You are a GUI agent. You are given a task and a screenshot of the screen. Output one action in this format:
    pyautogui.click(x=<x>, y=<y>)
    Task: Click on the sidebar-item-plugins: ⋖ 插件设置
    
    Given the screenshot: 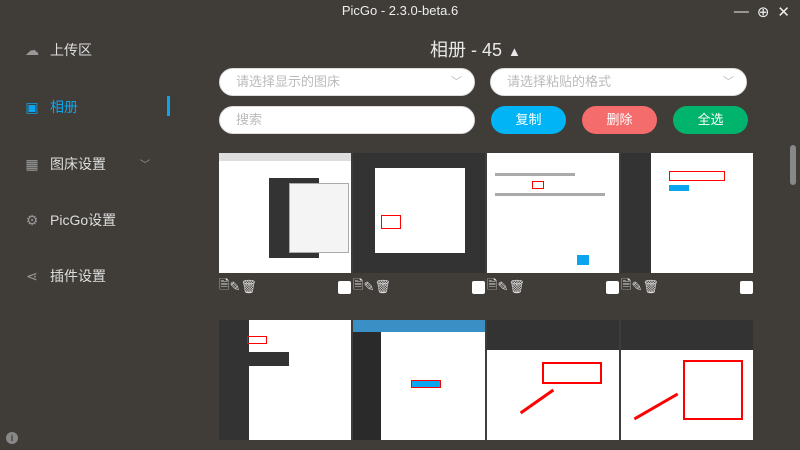 What is the action you would take?
    pyautogui.click(x=99, y=276)
    